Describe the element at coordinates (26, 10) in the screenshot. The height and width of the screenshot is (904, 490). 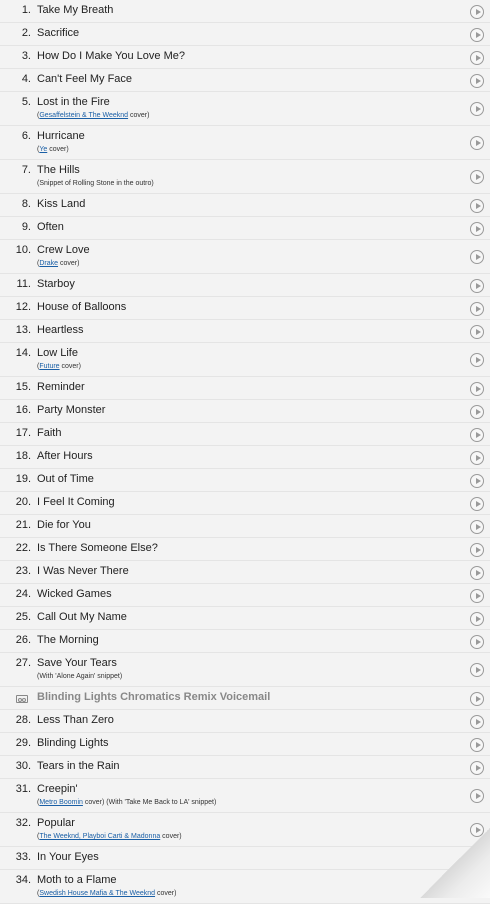
I see `song-number: 1.` at that location.